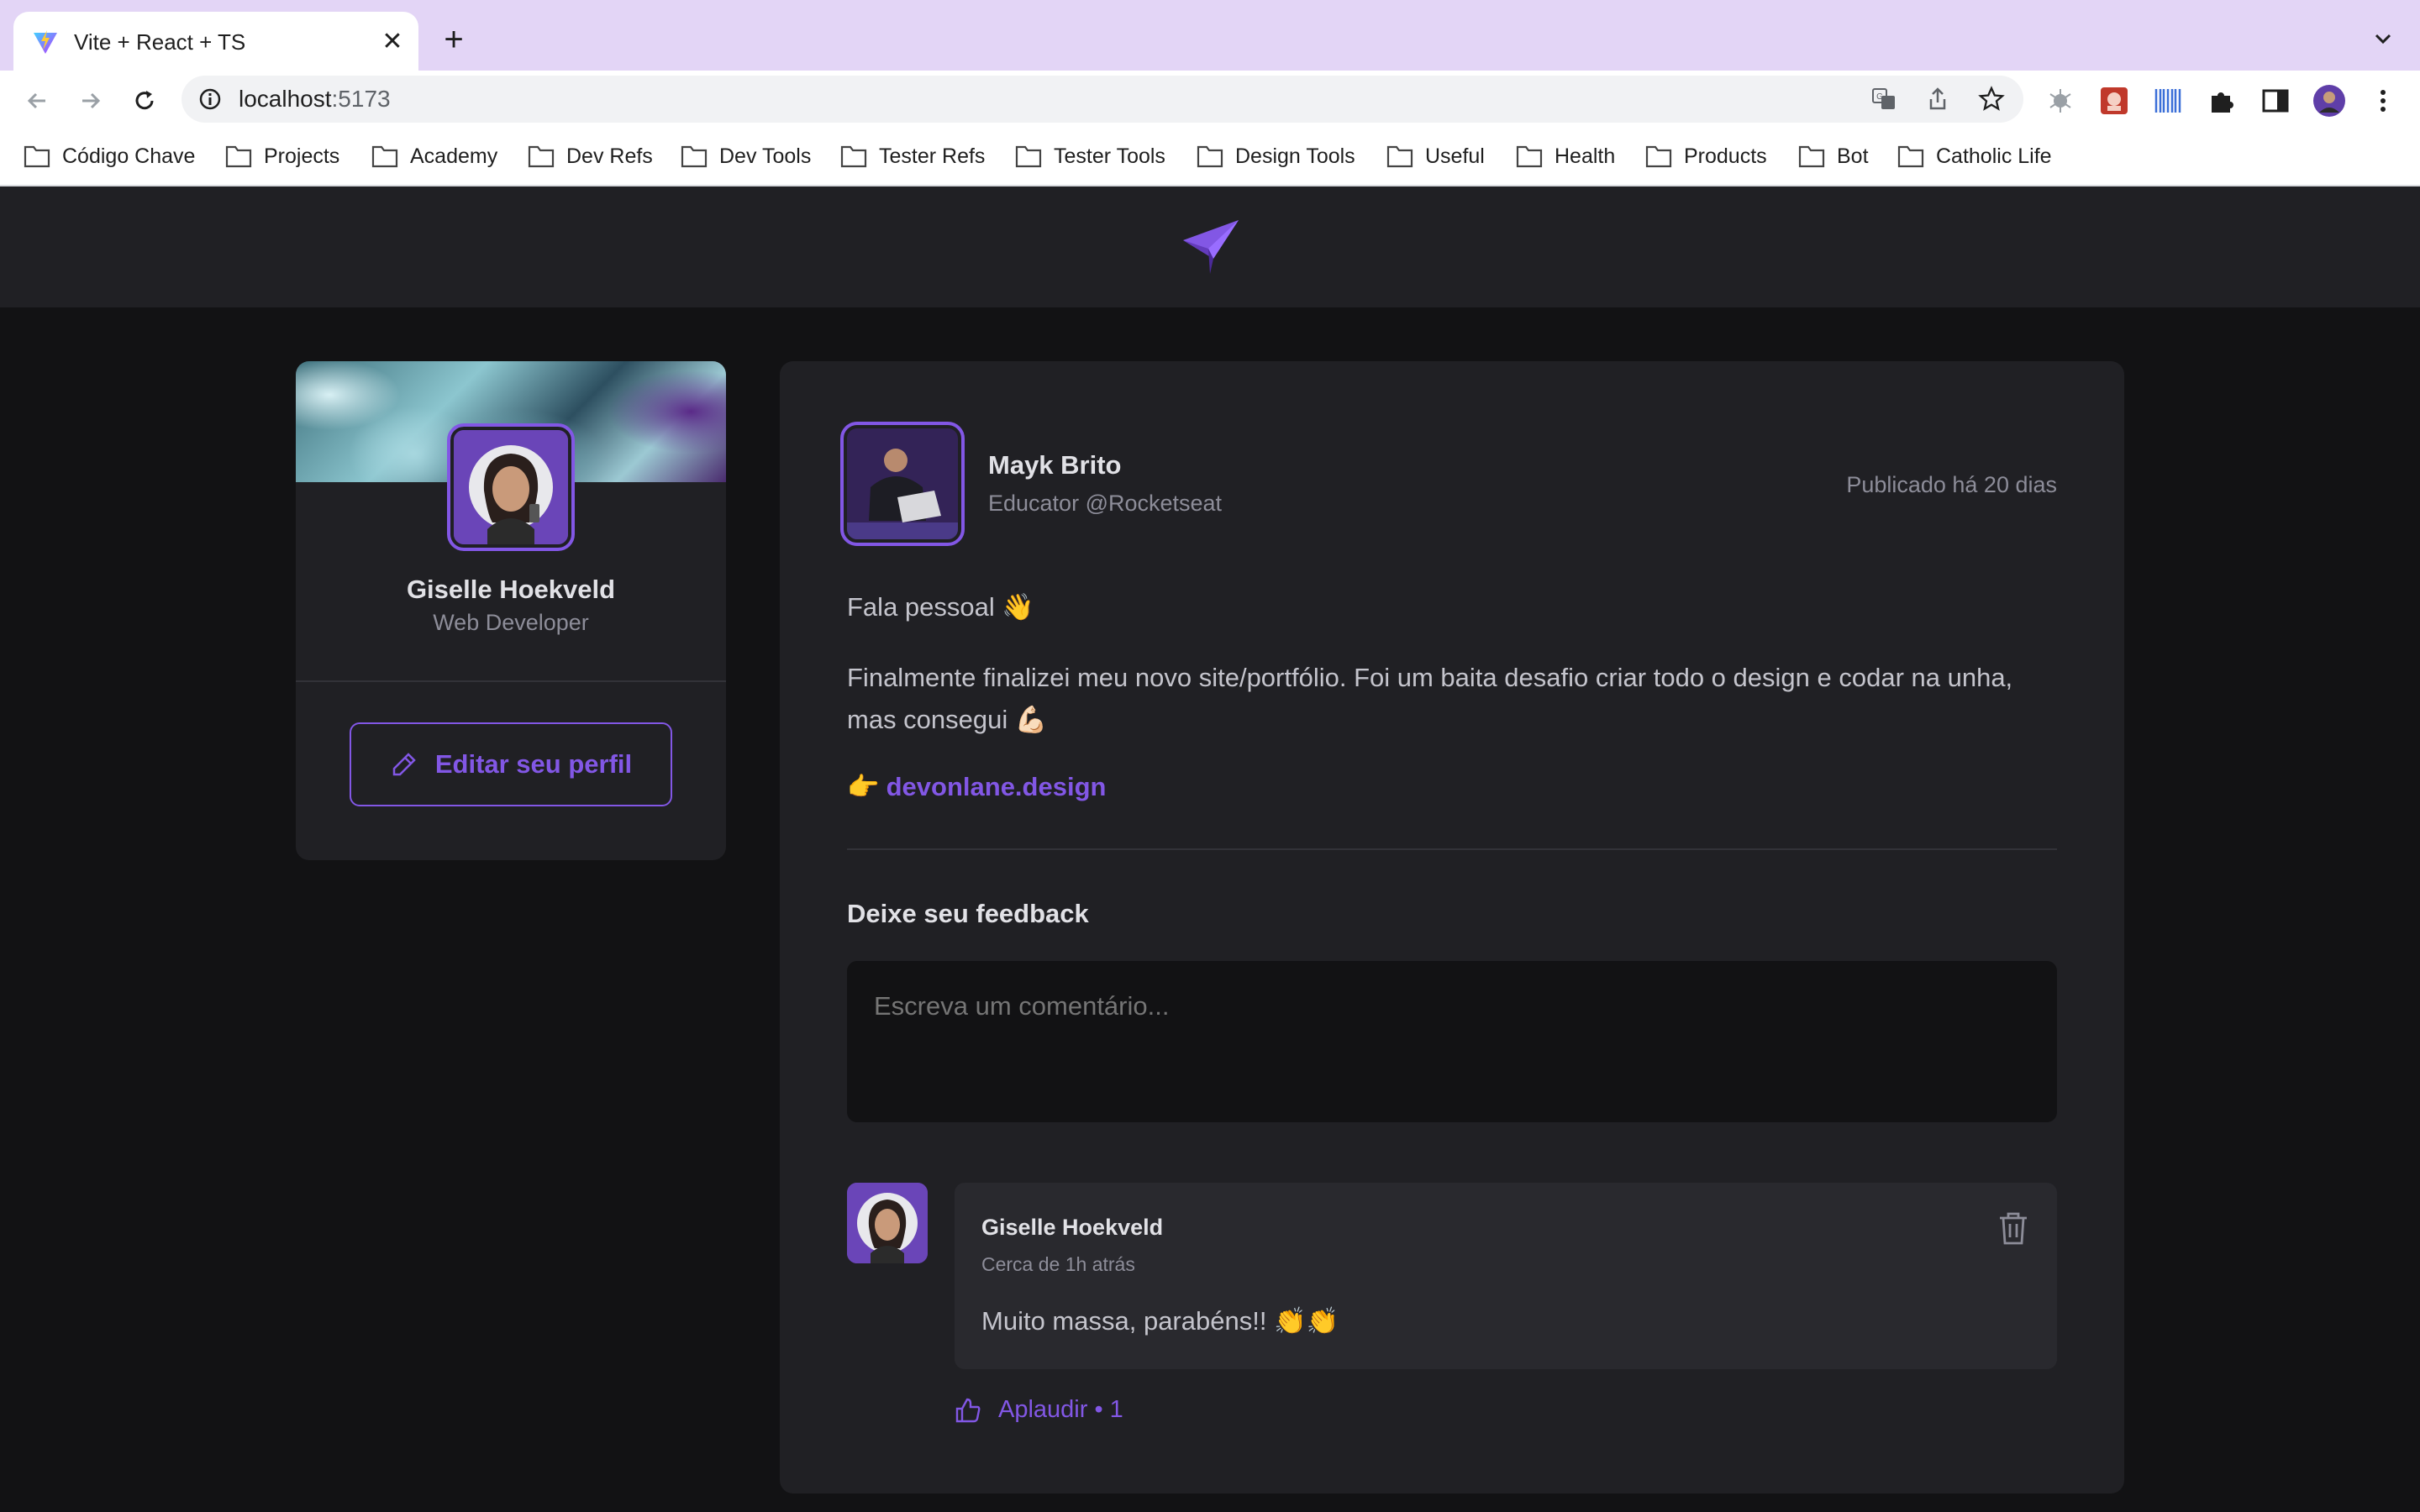  I want to click on browser-menu-icon, so click(2383, 101).